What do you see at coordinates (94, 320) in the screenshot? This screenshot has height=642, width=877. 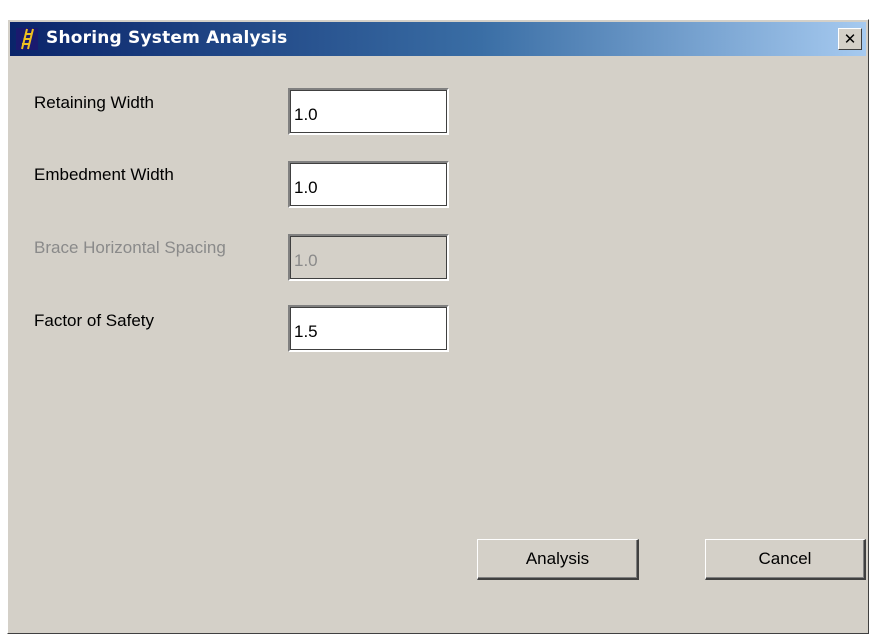 I see `factor-of-safety-label: Factor of Safety` at bounding box center [94, 320].